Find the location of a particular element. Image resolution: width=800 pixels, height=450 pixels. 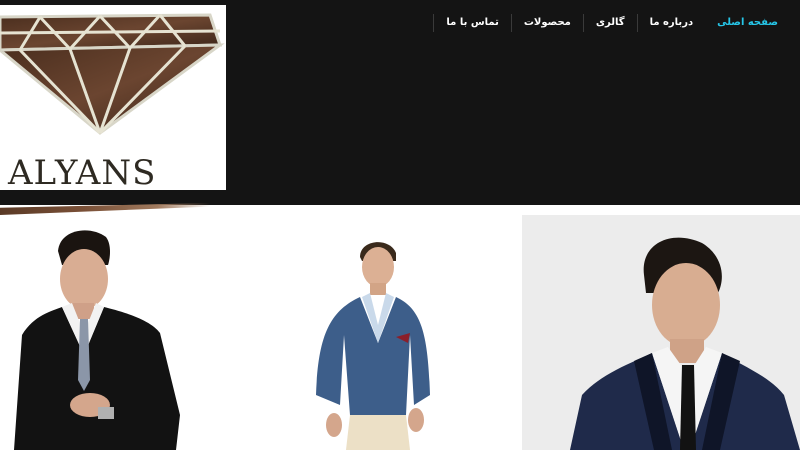

brand-logo-text: ALYANS is located at coordinates (82, 171).